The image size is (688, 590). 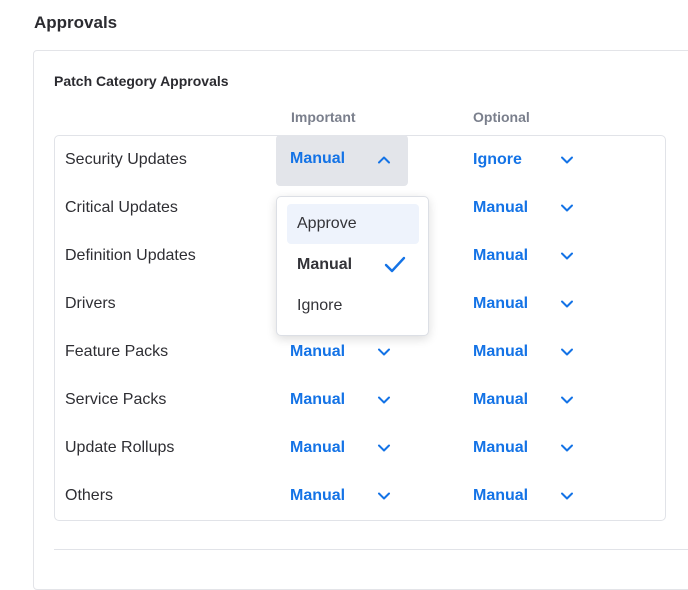 I want to click on important-approval-select-update-rollups: Manual, so click(x=342, y=449).